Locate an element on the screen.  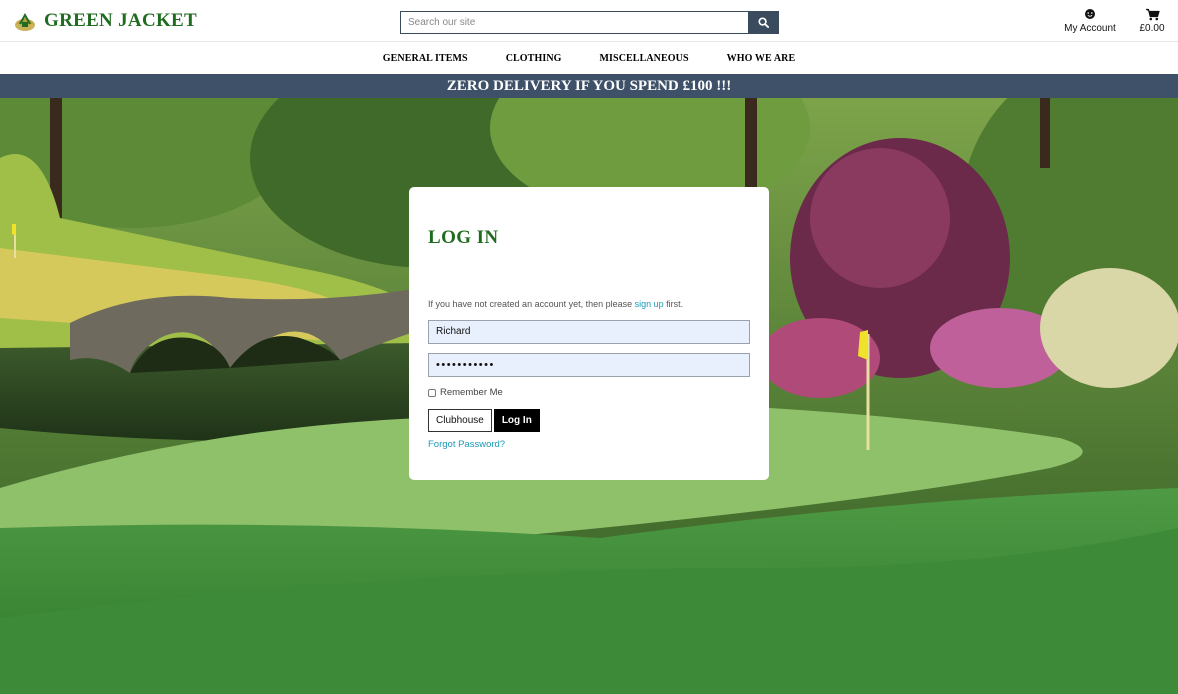
search-bar is located at coordinates (589, 22).